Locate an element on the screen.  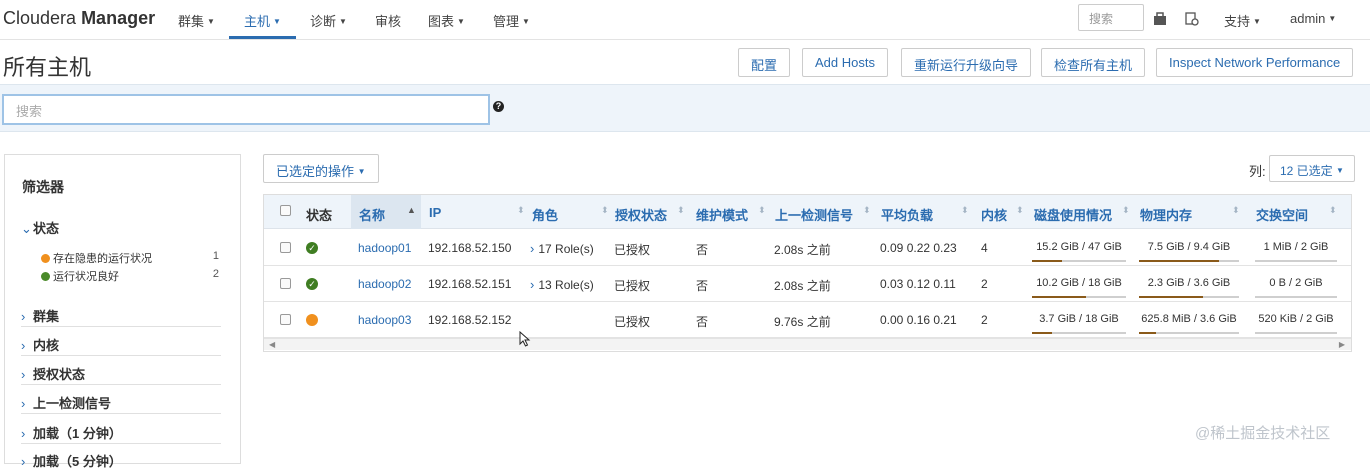
physical-memory: 625.8 MiB / 3.6 GiB is located at coordinates (1189, 319).